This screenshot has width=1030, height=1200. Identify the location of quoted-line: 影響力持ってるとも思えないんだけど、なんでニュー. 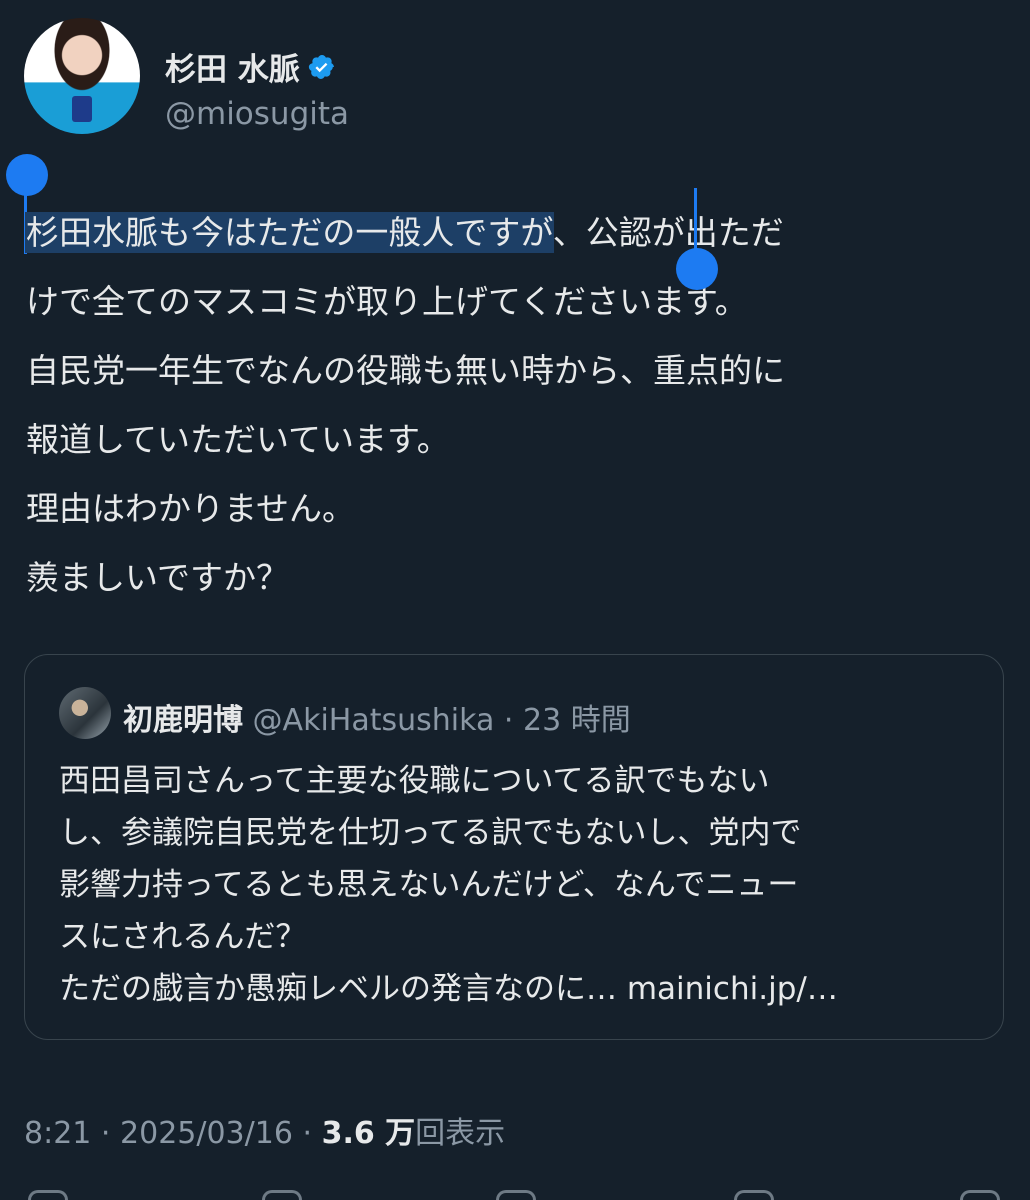
(429, 885).